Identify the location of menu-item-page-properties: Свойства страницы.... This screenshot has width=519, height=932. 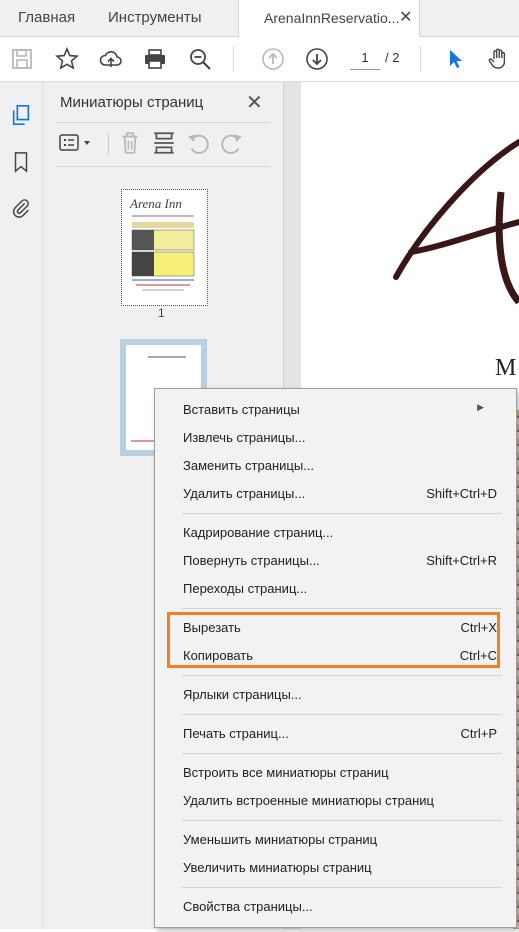
(335, 907).